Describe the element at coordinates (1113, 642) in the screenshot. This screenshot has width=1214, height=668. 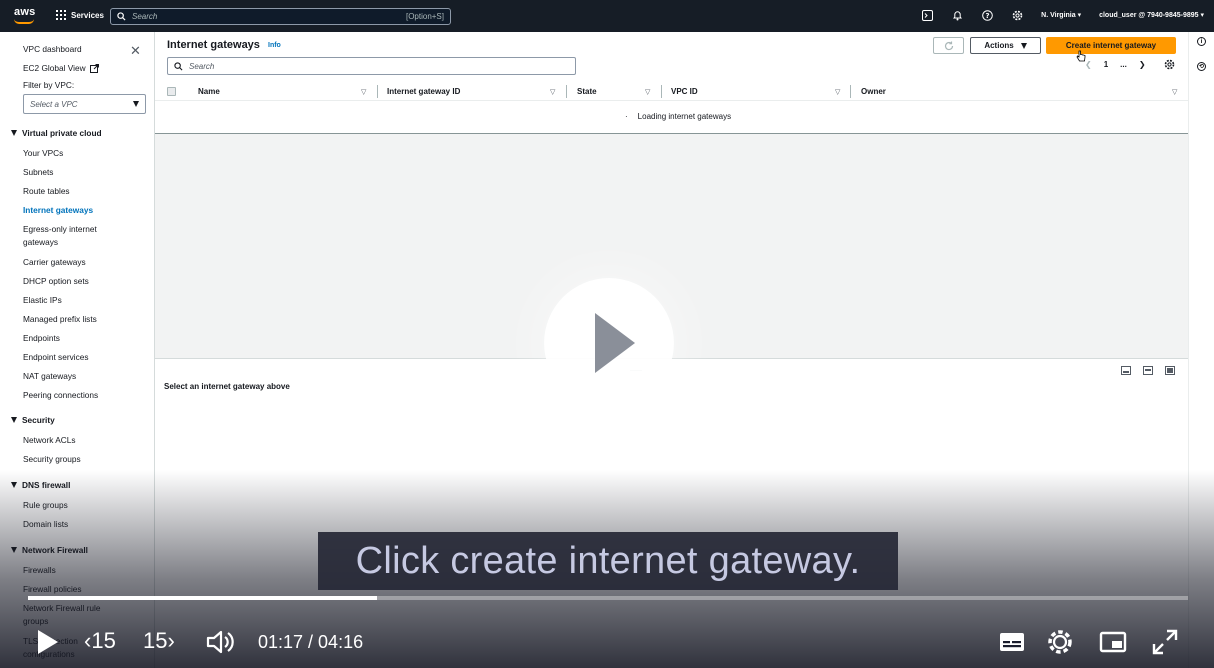
I see `pip-icon` at that location.